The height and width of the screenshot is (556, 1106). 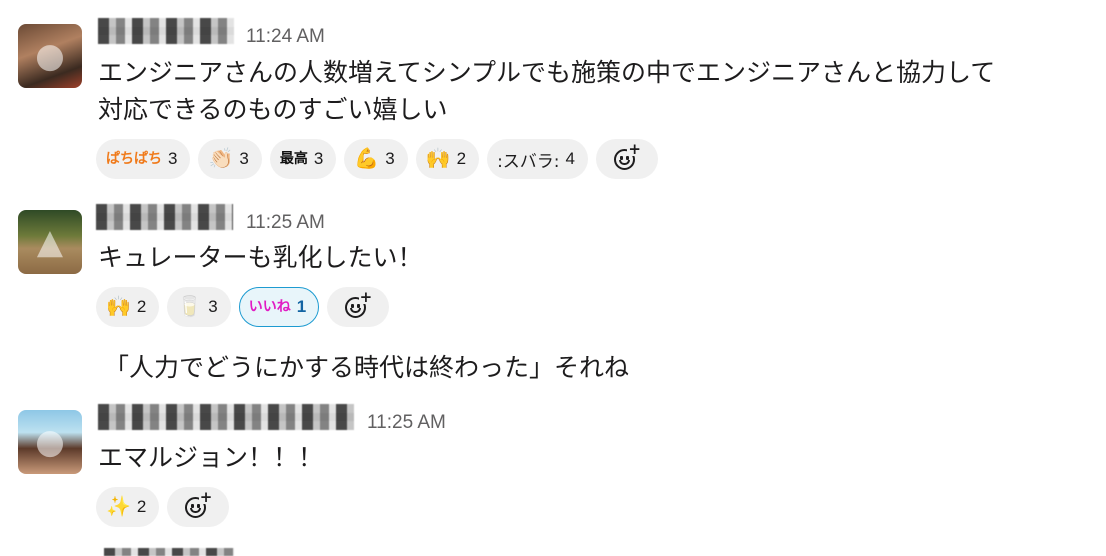 What do you see at coordinates (547, 72) in the screenshot?
I see `message-text-line: エンジニアさんの人数増えてシンプルでも施策の中でエンジニアさんと協力して` at bounding box center [547, 72].